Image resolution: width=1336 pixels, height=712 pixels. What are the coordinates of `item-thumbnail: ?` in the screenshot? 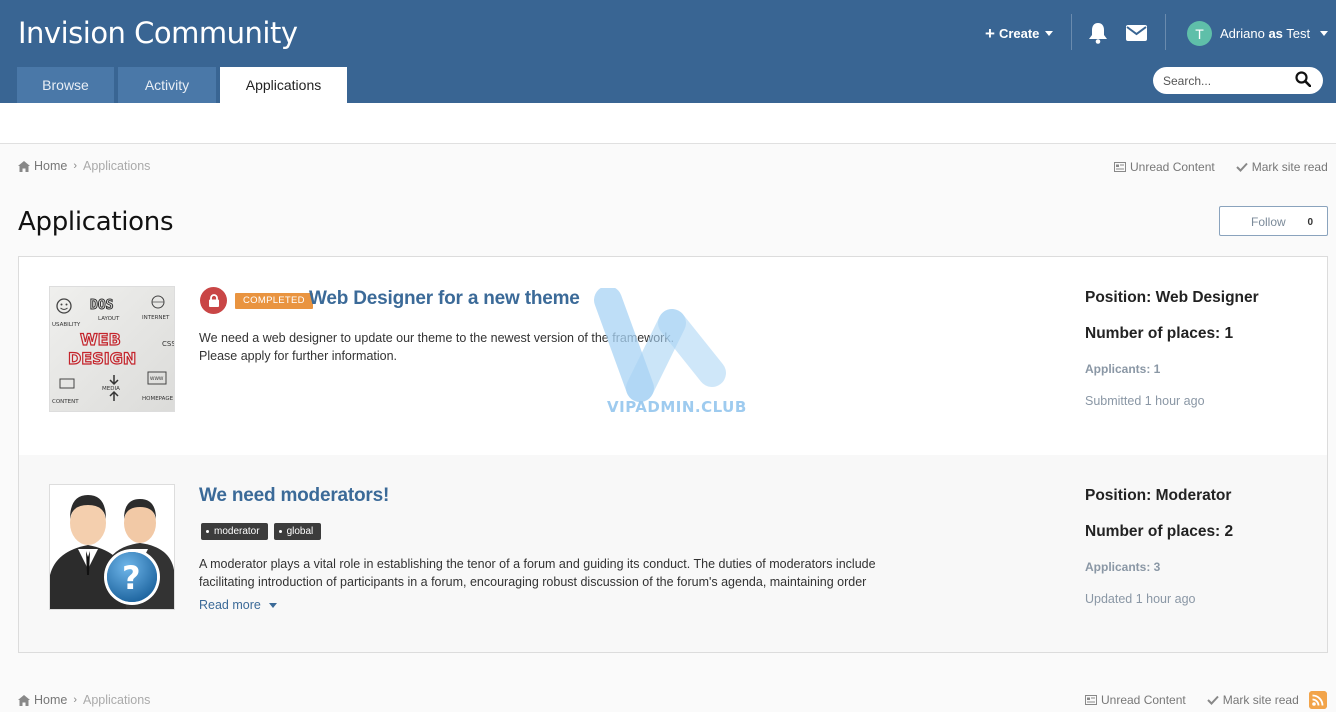 It's located at (112, 547).